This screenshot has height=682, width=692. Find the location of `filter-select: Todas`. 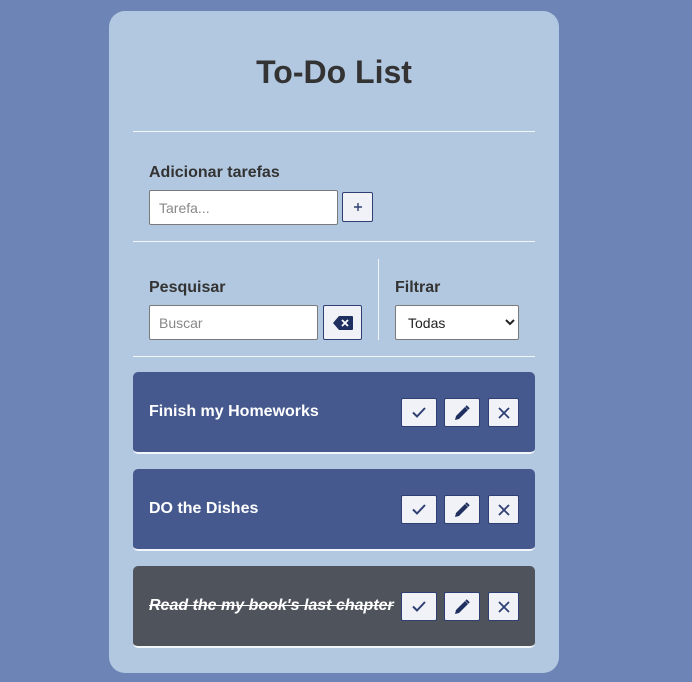

filter-select: Todas is located at coordinates (457, 322).